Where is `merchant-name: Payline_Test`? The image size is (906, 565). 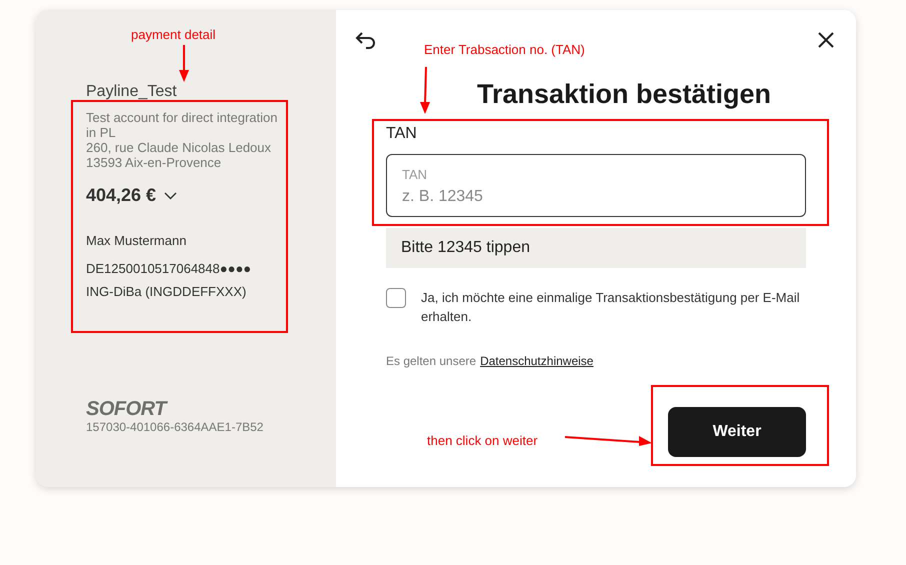 merchant-name: Payline_Test is located at coordinates (132, 92).